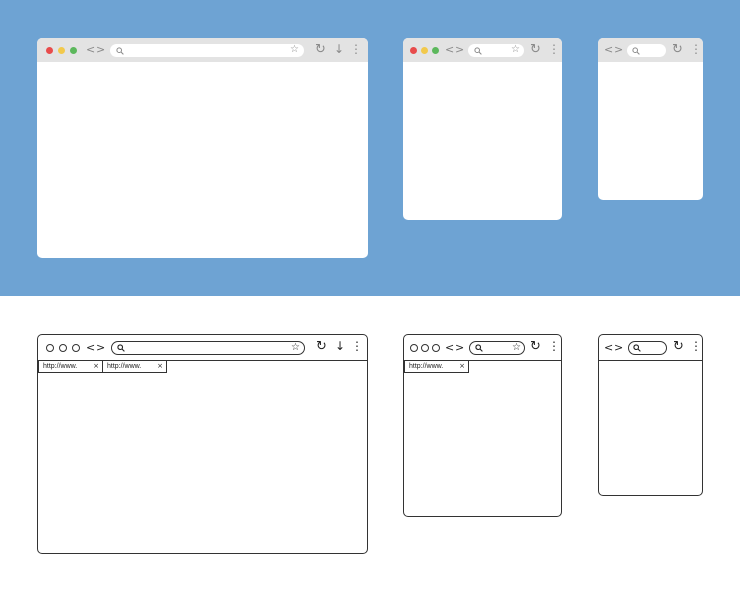 The height and width of the screenshot is (592, 740). Describe the element at coordinates (482, 129) in the screenshot. I see `flat-tablet-window: < > ☆ ↻ ⋮` at that location.